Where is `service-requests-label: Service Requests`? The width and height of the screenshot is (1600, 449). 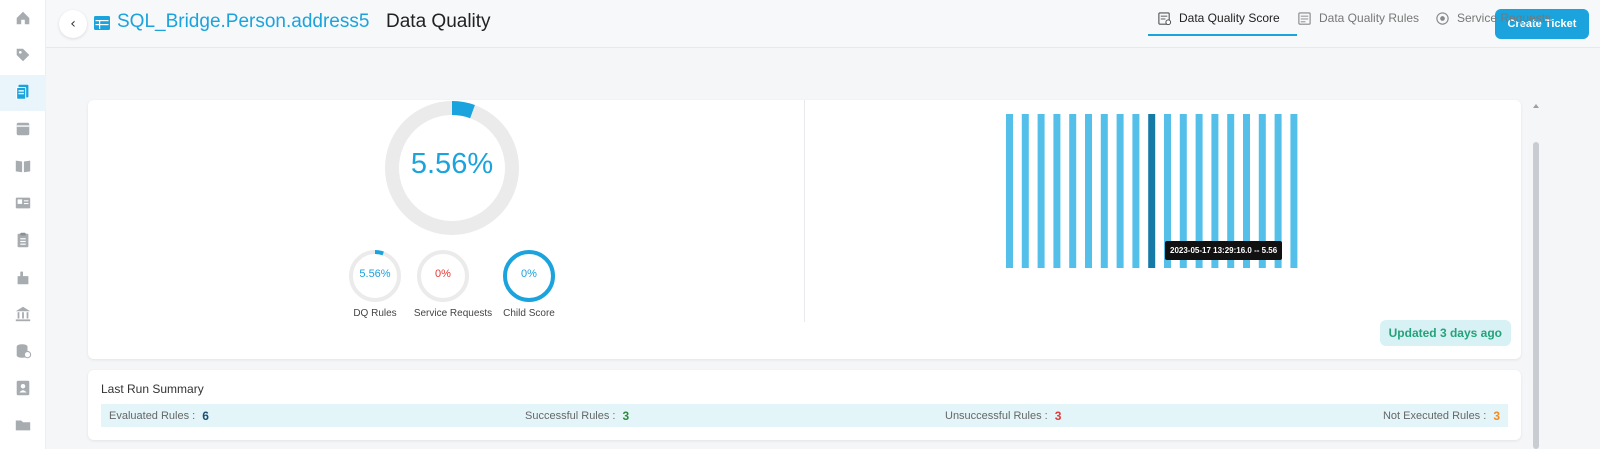
service-requests-label: Service Requests is located at coordinates (453, 313).